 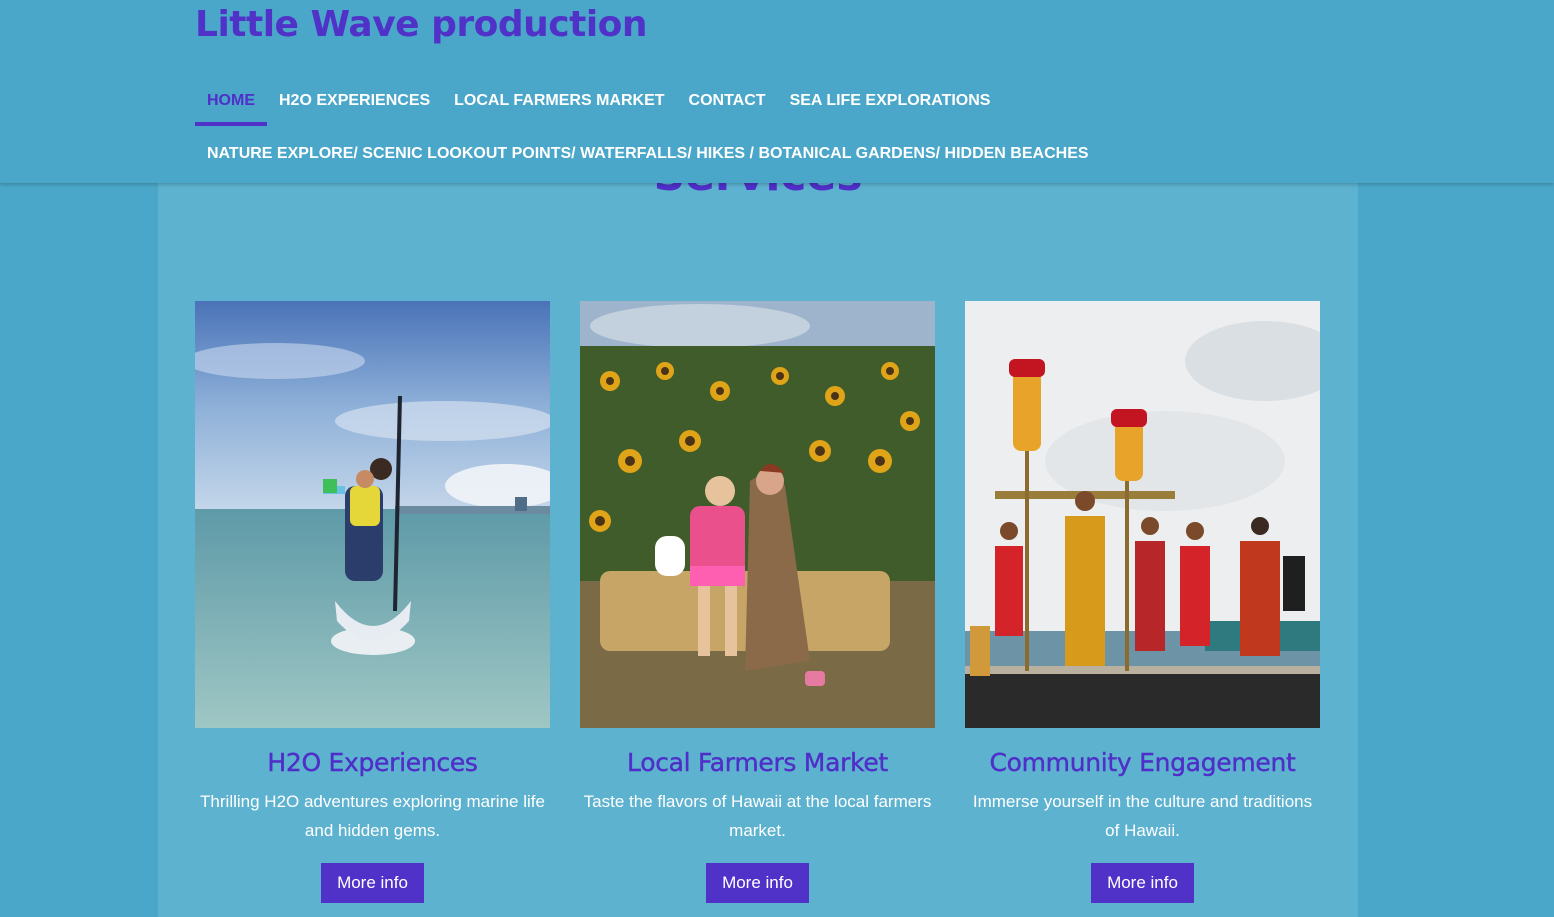 What do you see at coordinates (758, 762) in the screenshot?
I see `card-title: Local Farmers Market` at bounding box center [758, 762].